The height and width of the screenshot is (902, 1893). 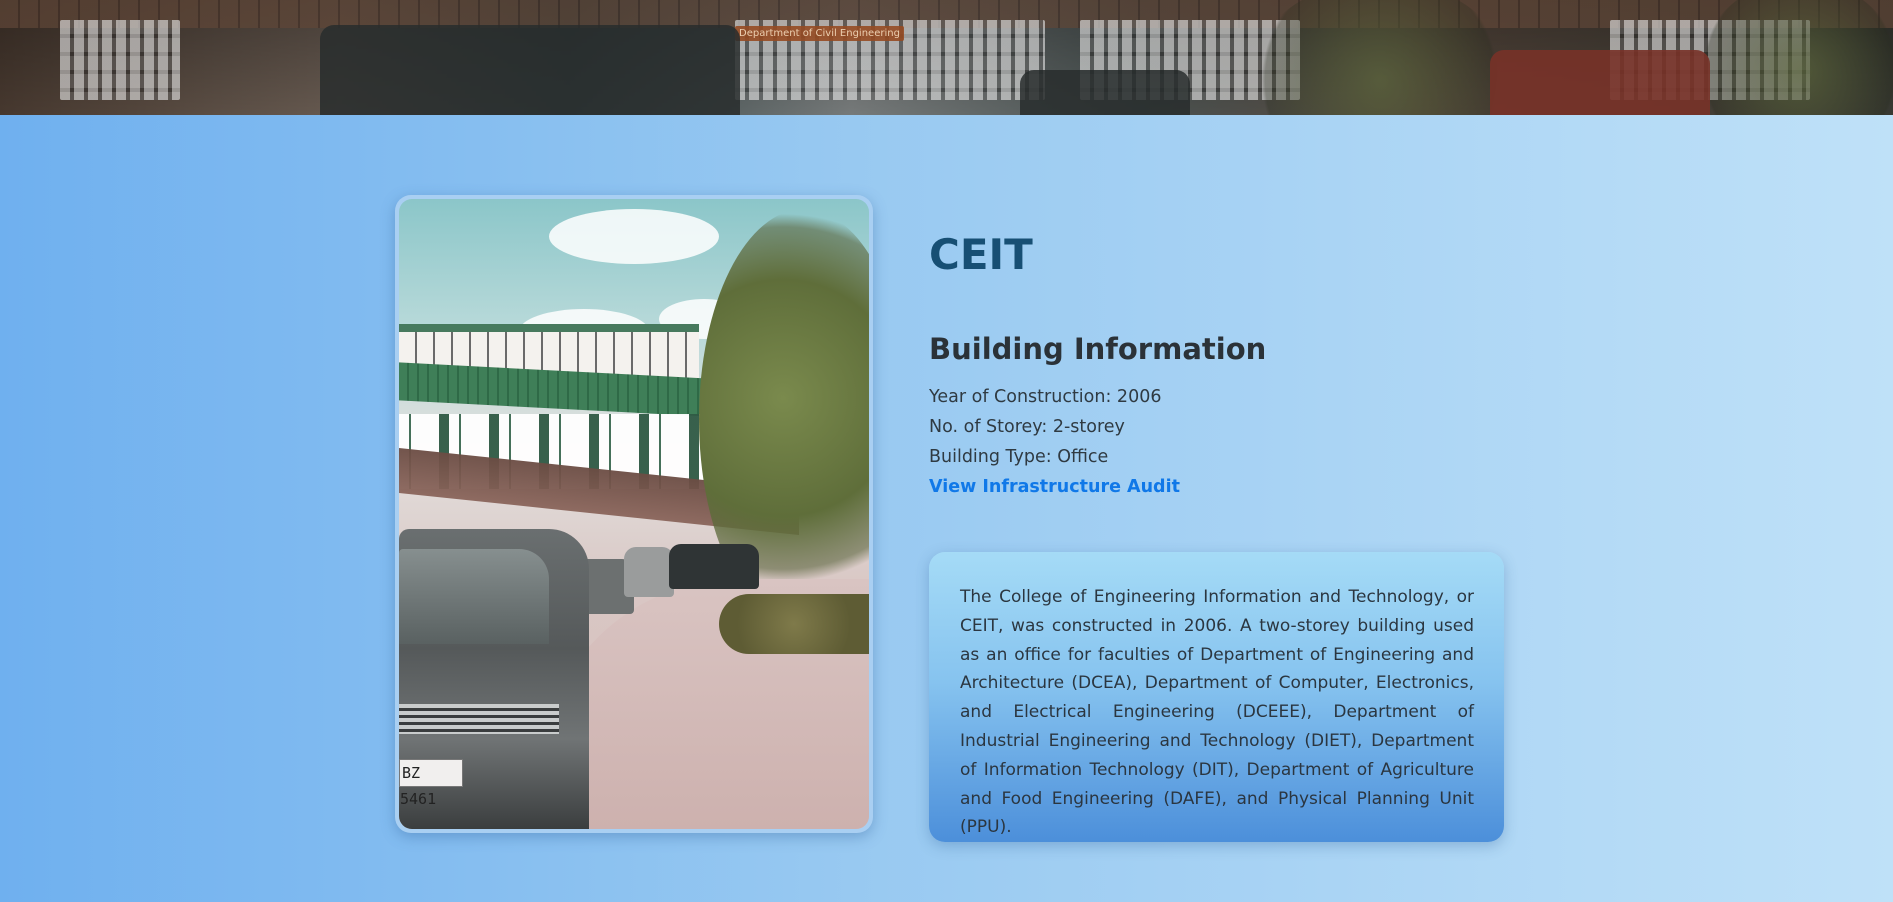 What do you see at coordinates (431, 783) in the screenshot?
I see `license-plate: BZ 5461` at bounding box center [431, 783].